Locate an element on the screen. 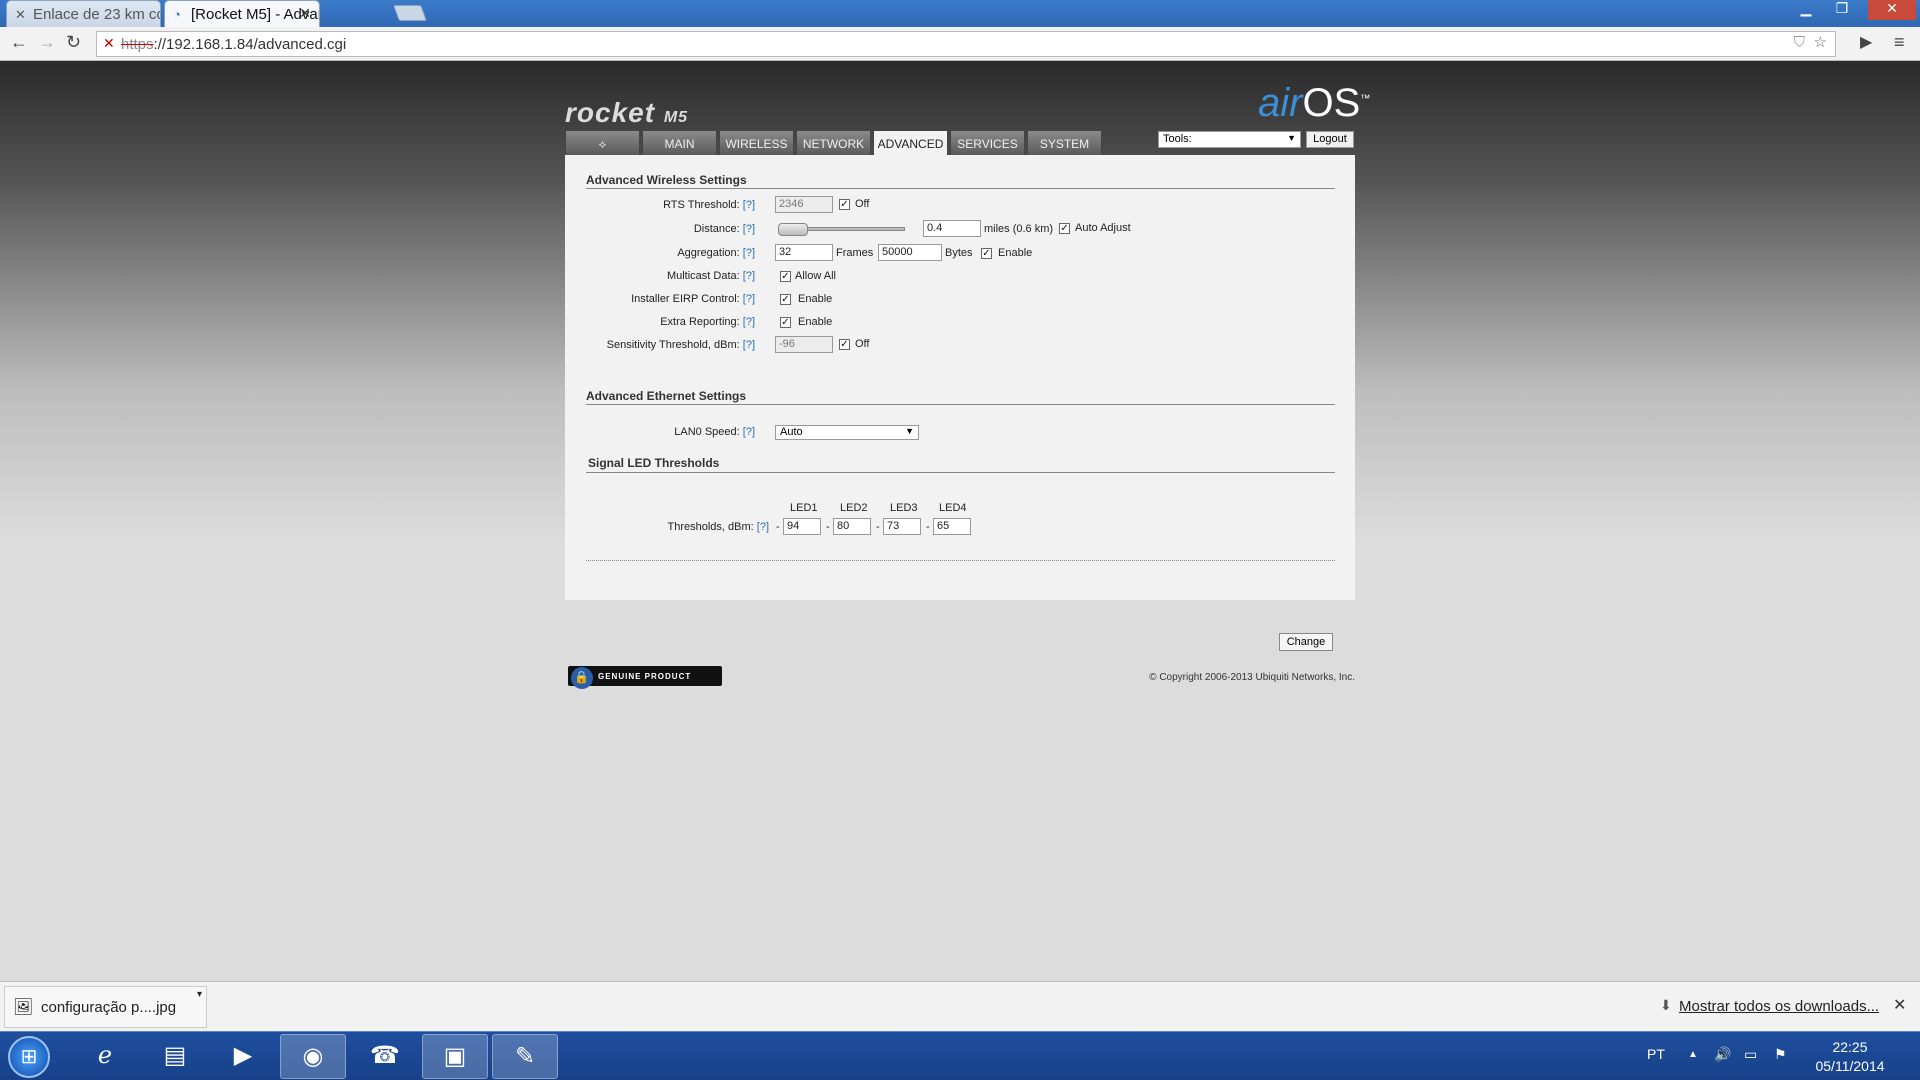  chevron-down-icon: ▾ is located at coordinates (199, 994).